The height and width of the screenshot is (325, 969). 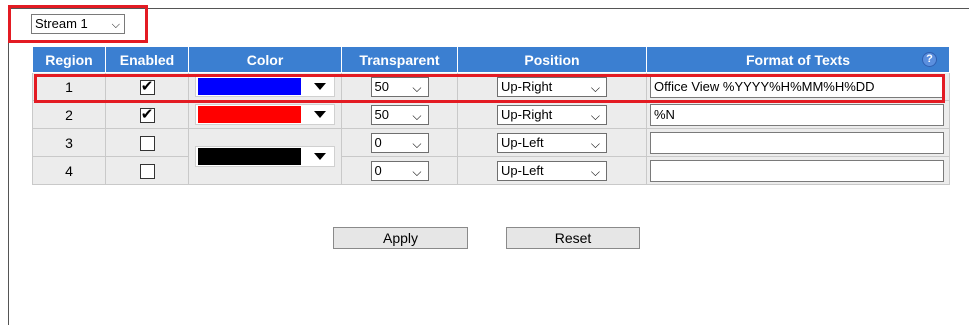 I want to click on header-color: Color, so click(x=265, y=59).